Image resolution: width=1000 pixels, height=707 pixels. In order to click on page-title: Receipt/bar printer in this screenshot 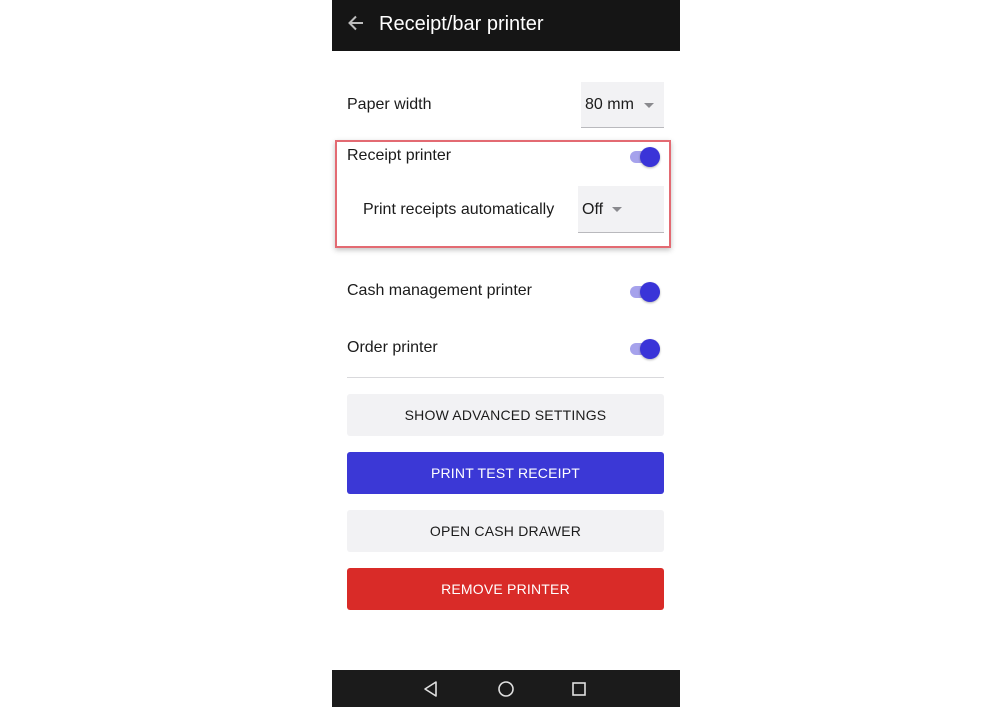, I will do `click(461, 24)`.